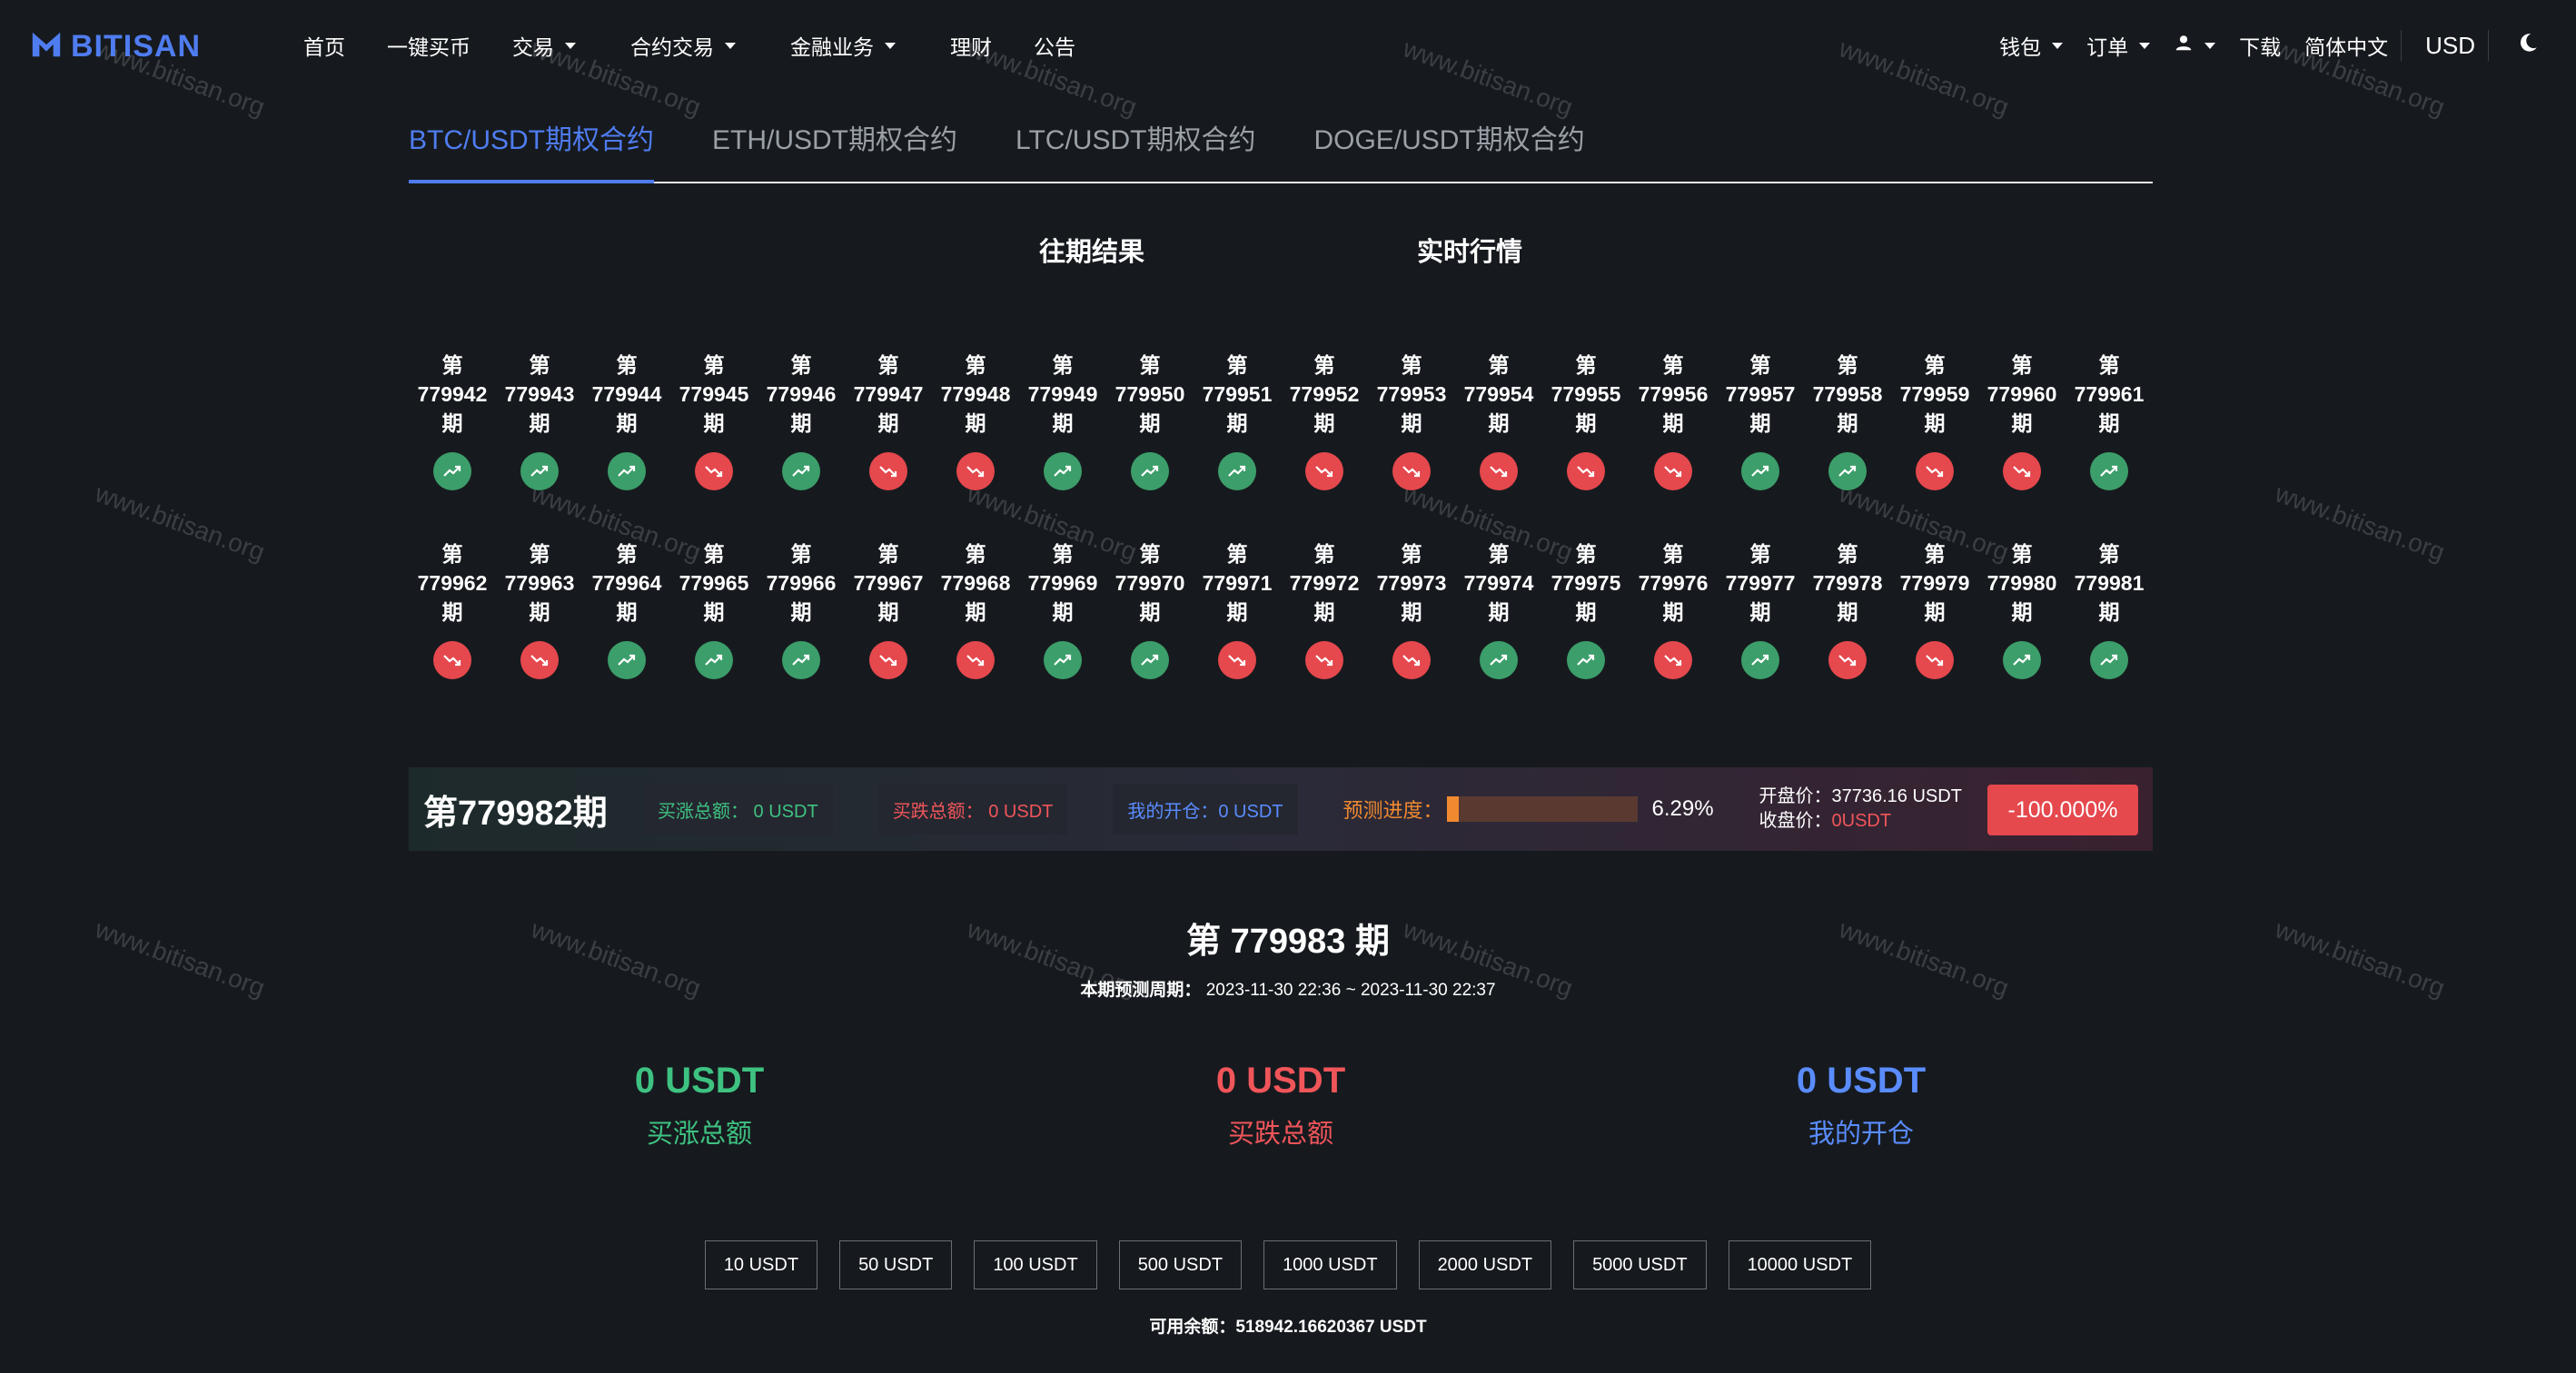 The image size is (2576, 1373). Describe the element at coordinates (544, 45) in the screenshot. I see `nav-item: 交易` at that location.